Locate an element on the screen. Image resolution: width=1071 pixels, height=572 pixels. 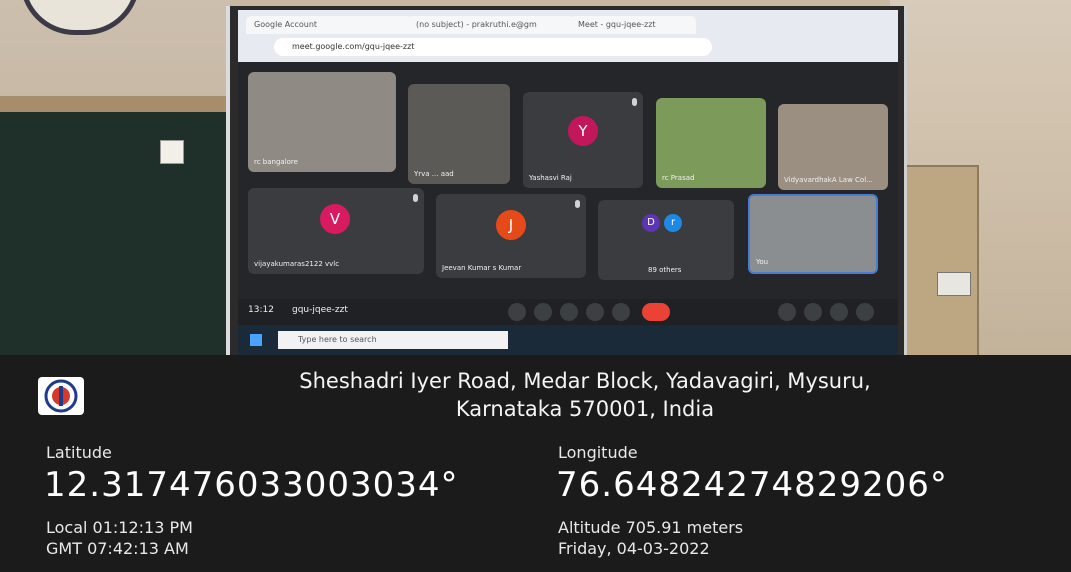
participant-name: Jeevan Kumar s Kumar is located at coordinates (482, 268).